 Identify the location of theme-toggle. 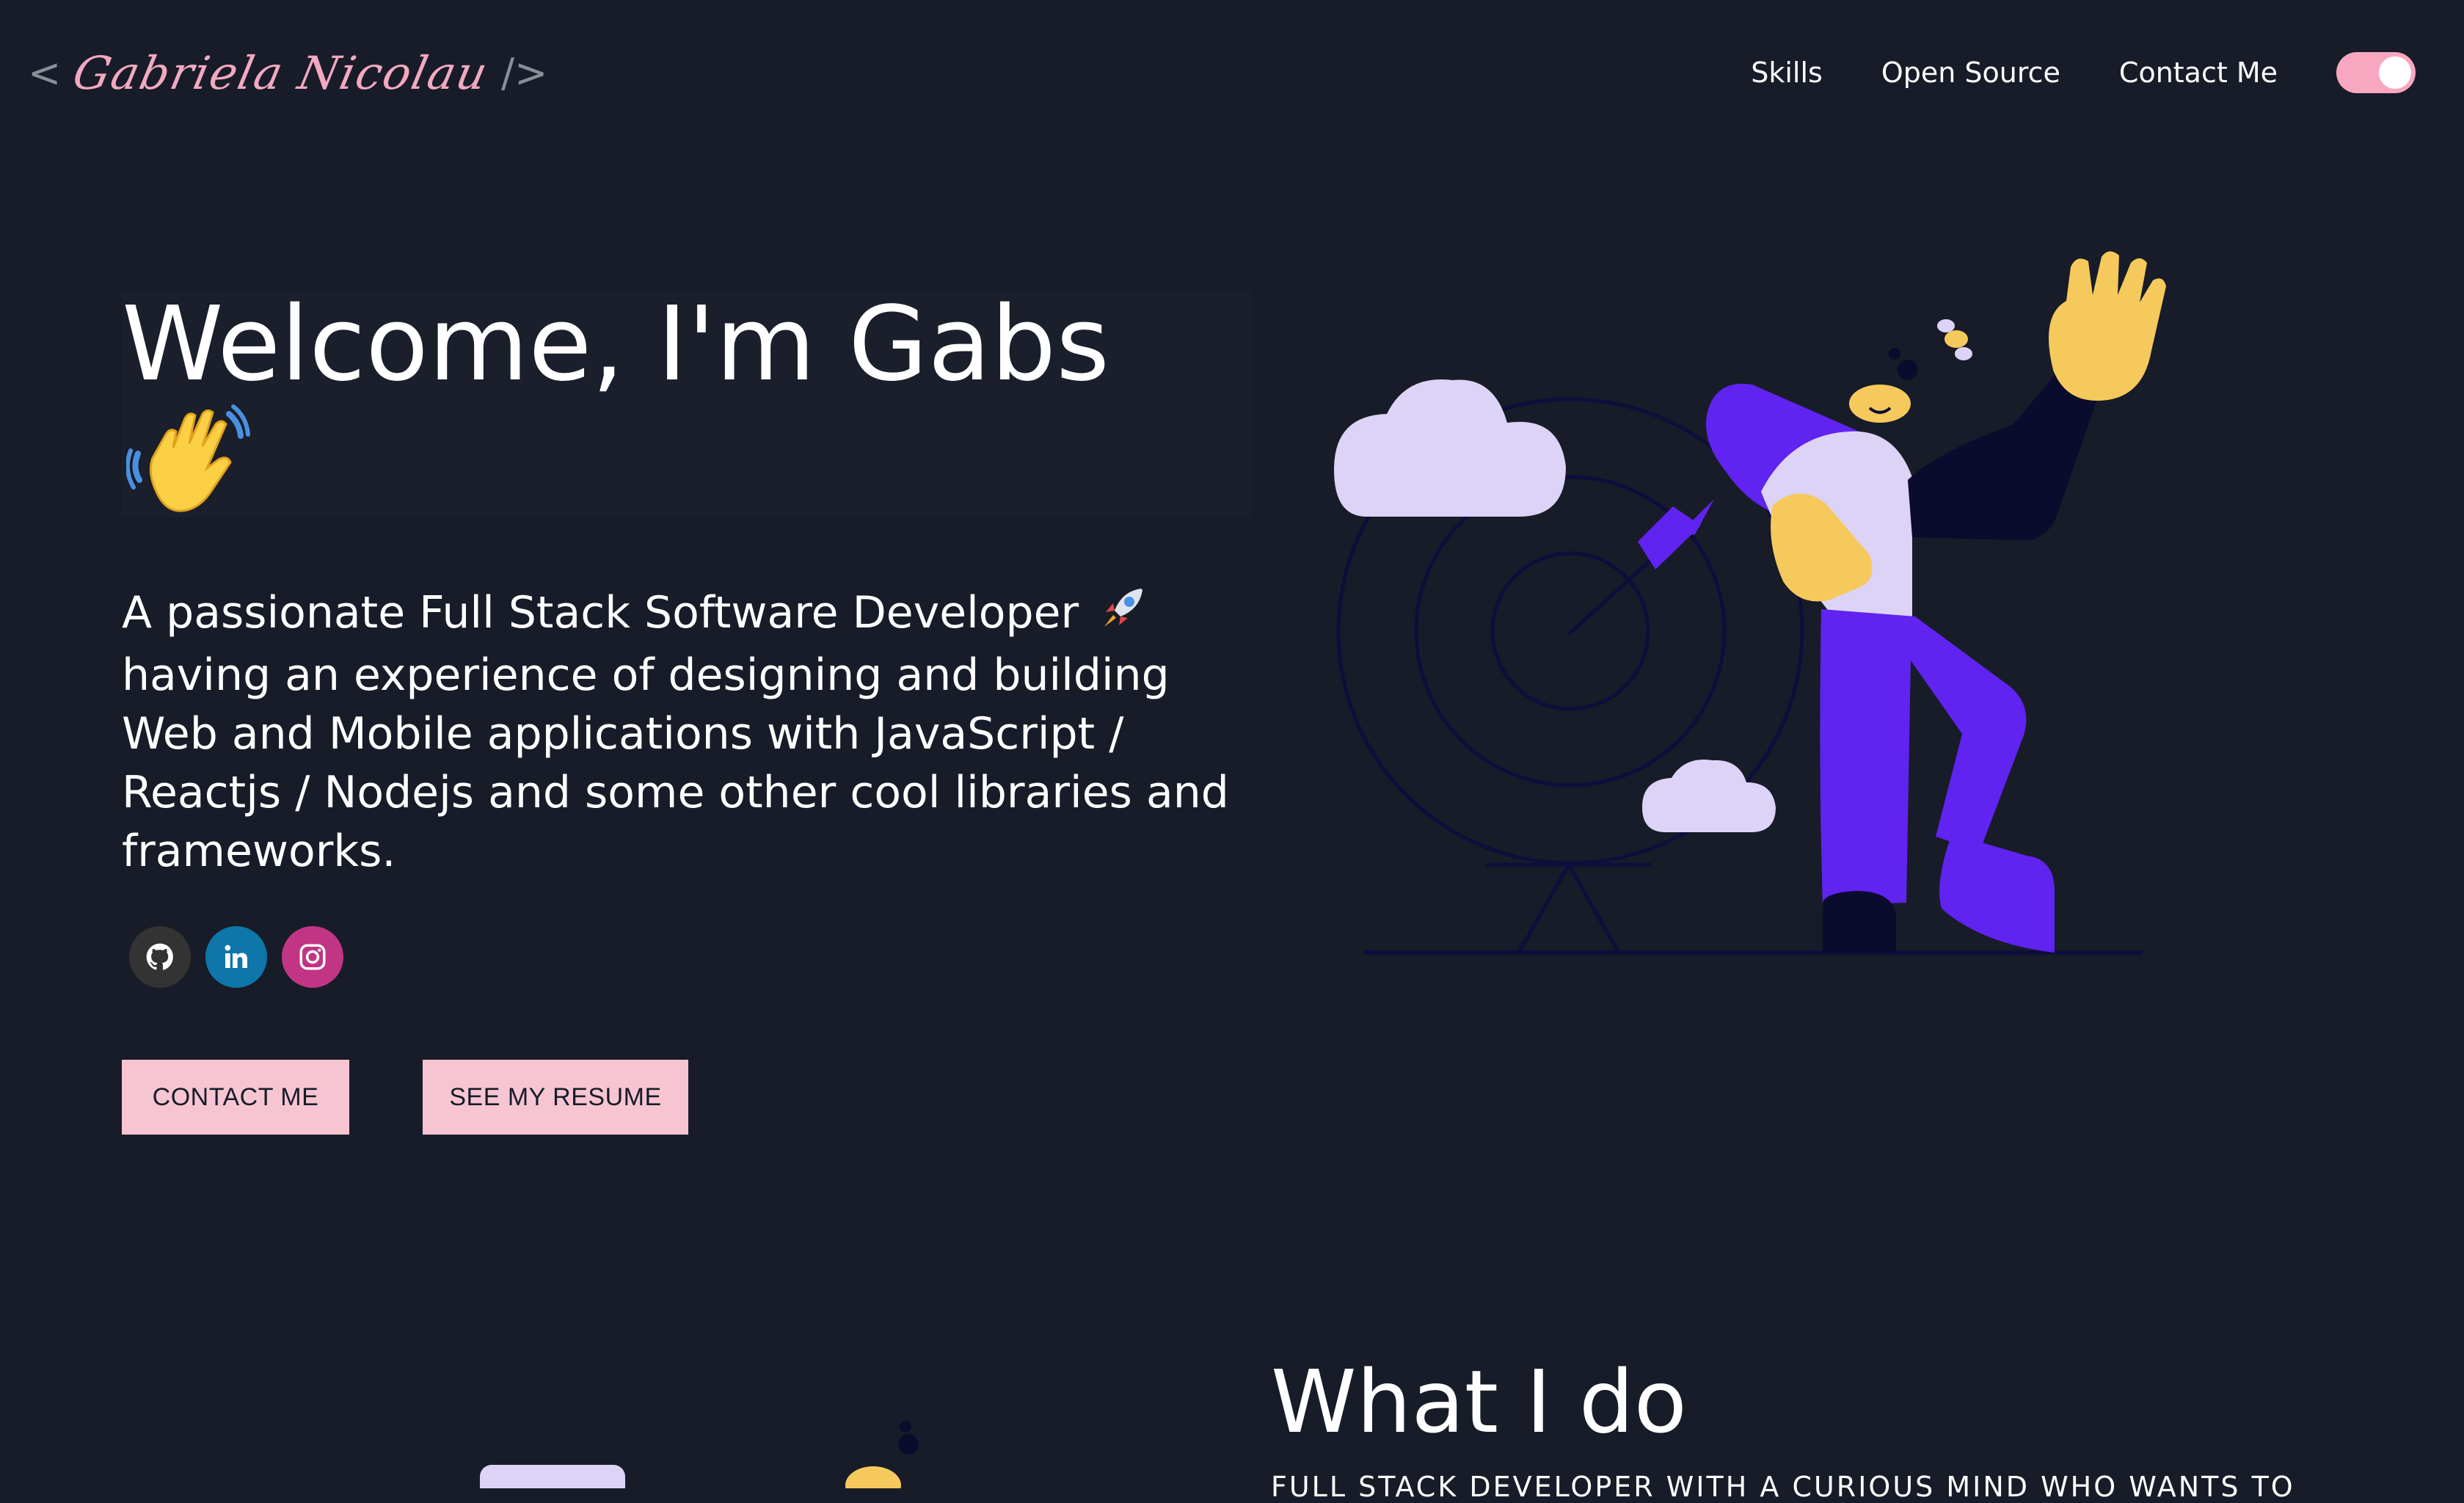
(2376, 72).